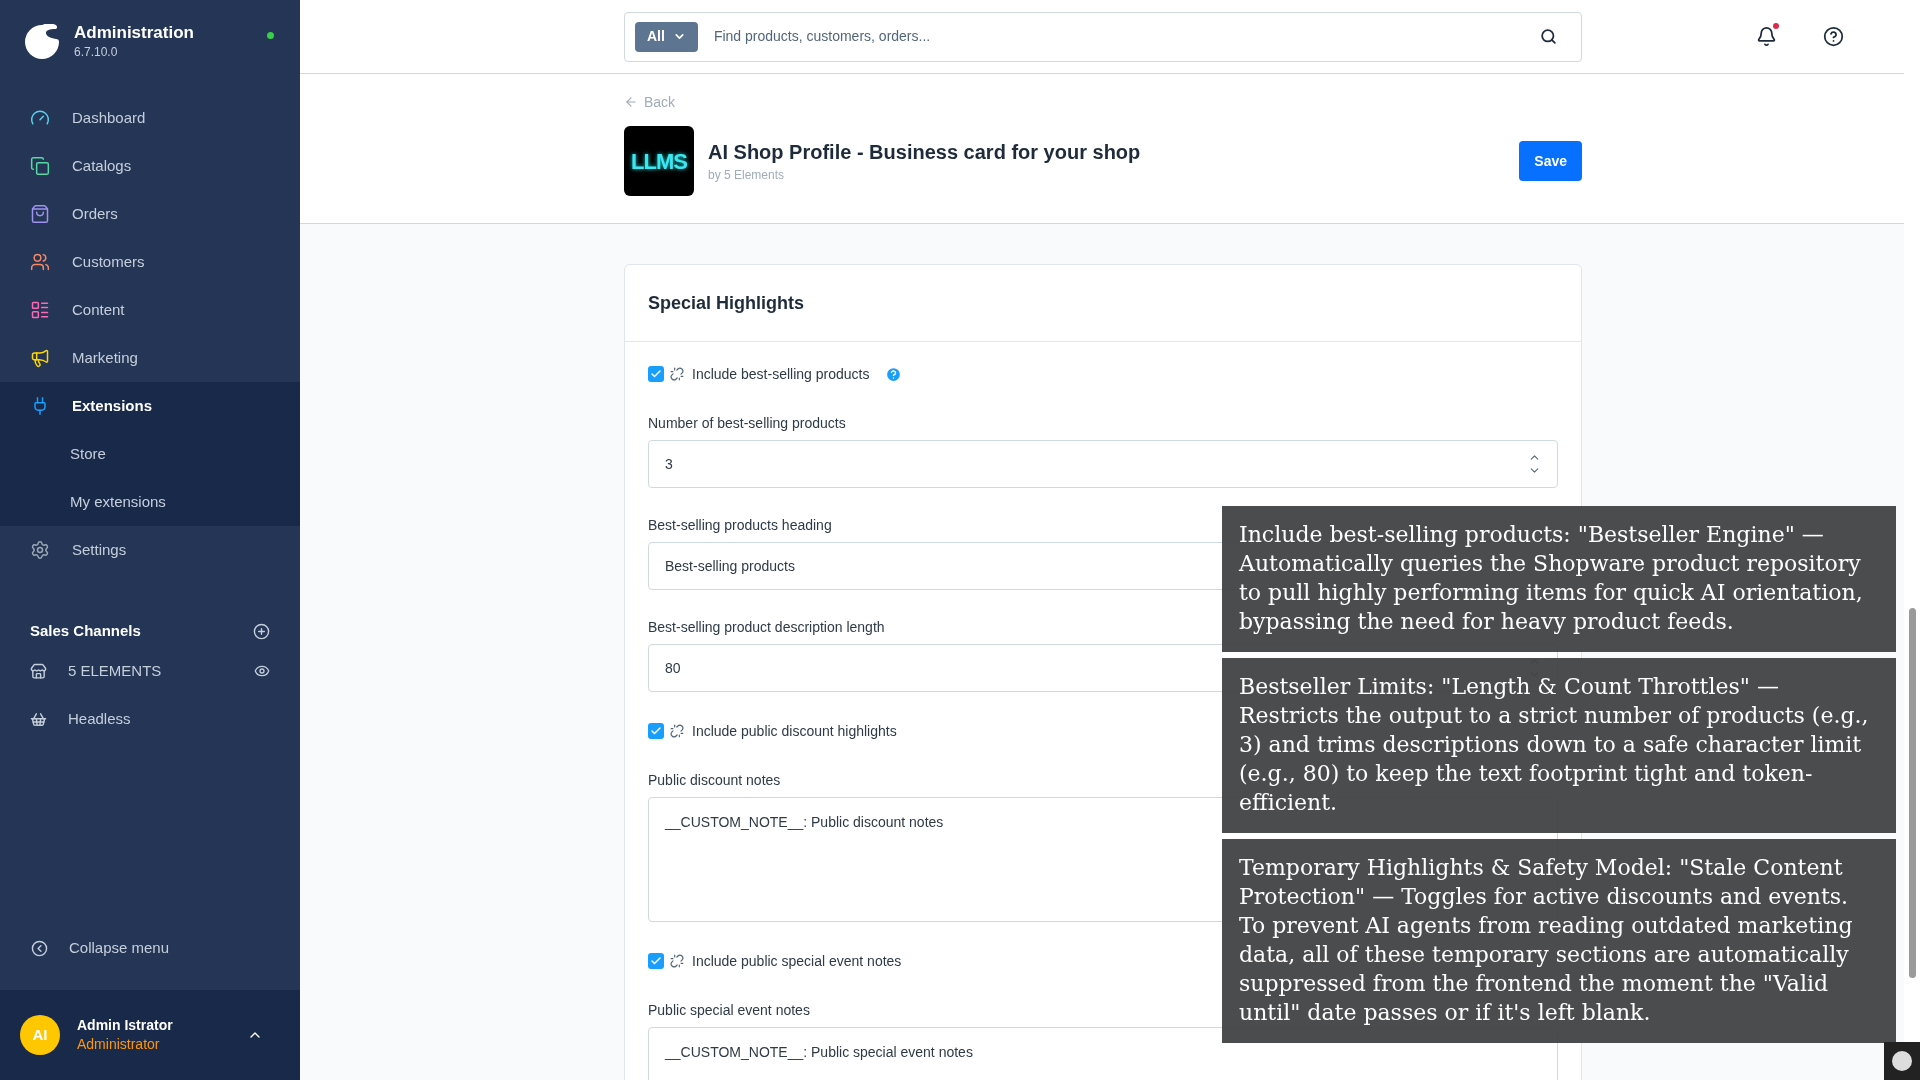 Image resolution: width=1920 pixels, height=1080 pixels. Describe the element at coordinates (666, 36) in the screenshot. I see `search-scope-dropdown: All` at that location.